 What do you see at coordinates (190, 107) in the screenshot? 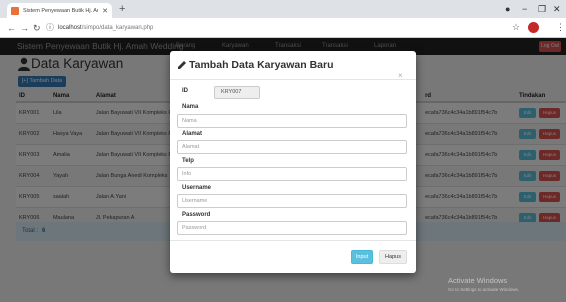
I see `nama-label: Nama` at bounding box center [190, 107].